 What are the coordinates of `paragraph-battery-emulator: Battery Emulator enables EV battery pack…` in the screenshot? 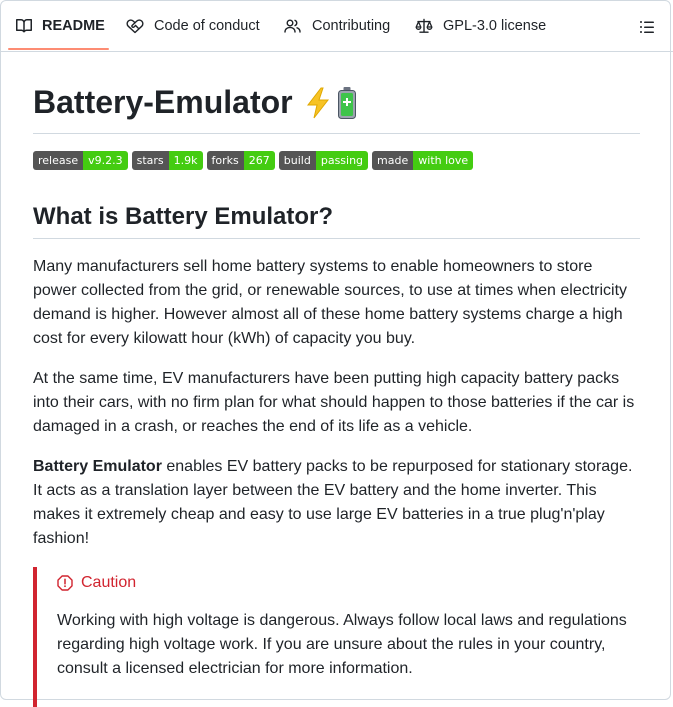 It's located at (336, 503).